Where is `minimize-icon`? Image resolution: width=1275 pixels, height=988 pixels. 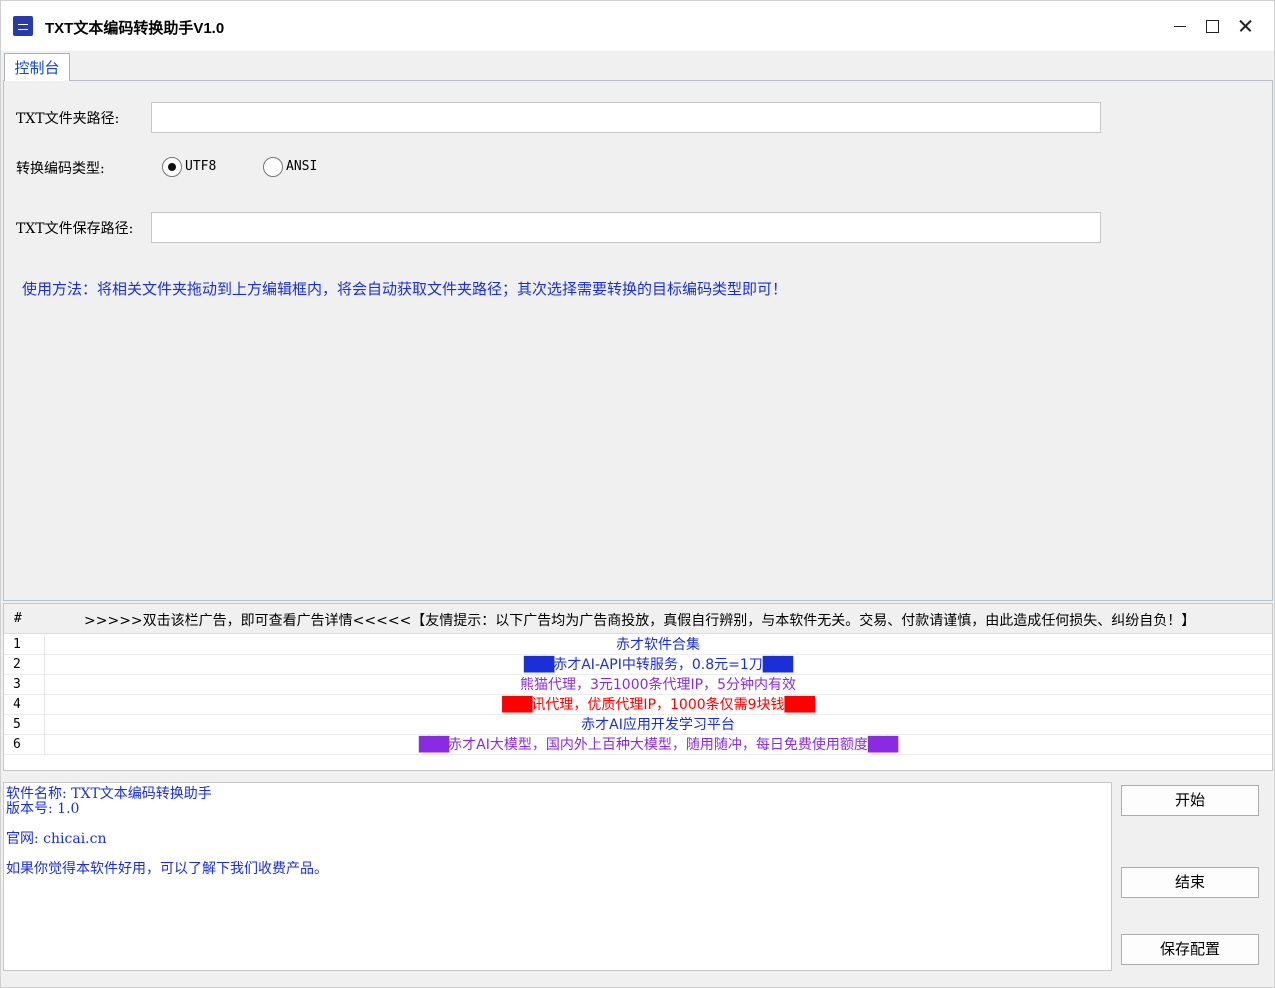
minimize-icon is located at coordinates (1180, 26).